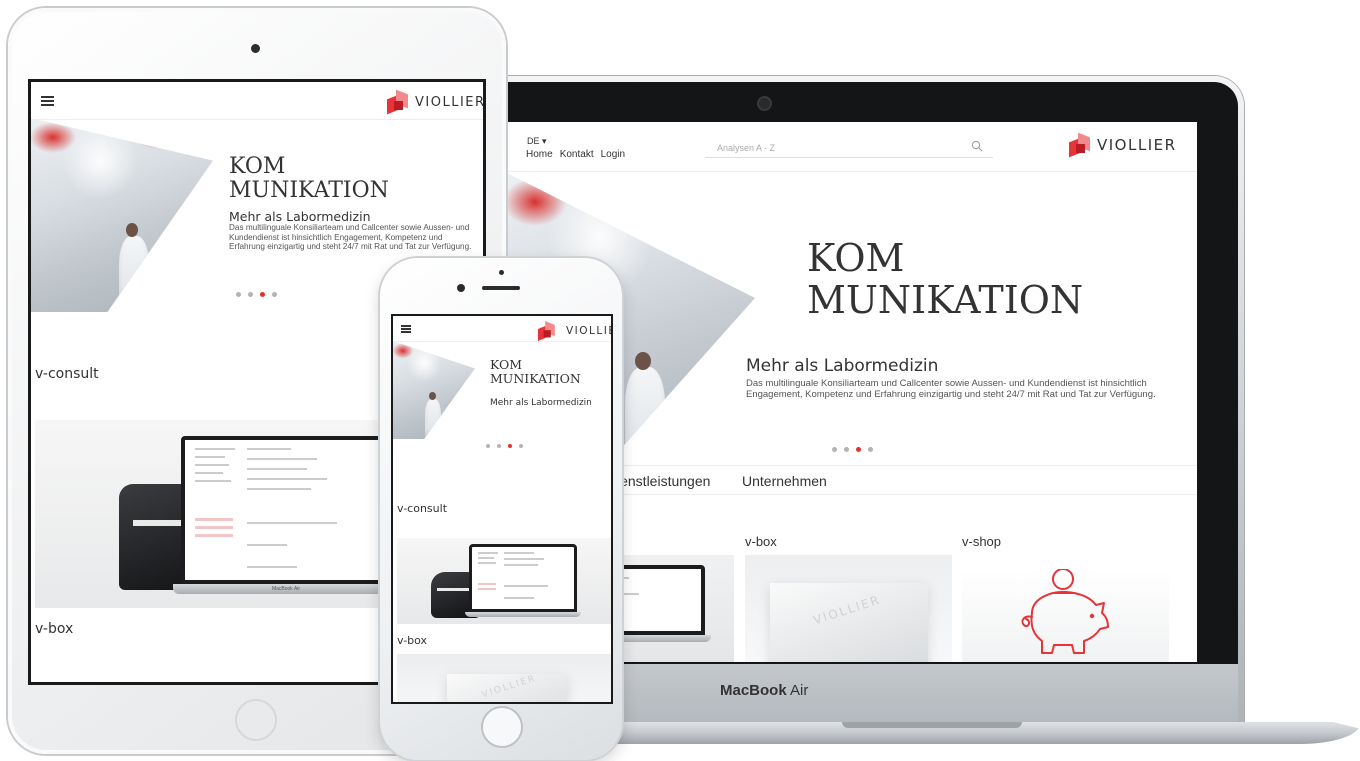  Describe the element at coordinates (461, 288) in the screenshot. I see `iphone-camera` at that location.